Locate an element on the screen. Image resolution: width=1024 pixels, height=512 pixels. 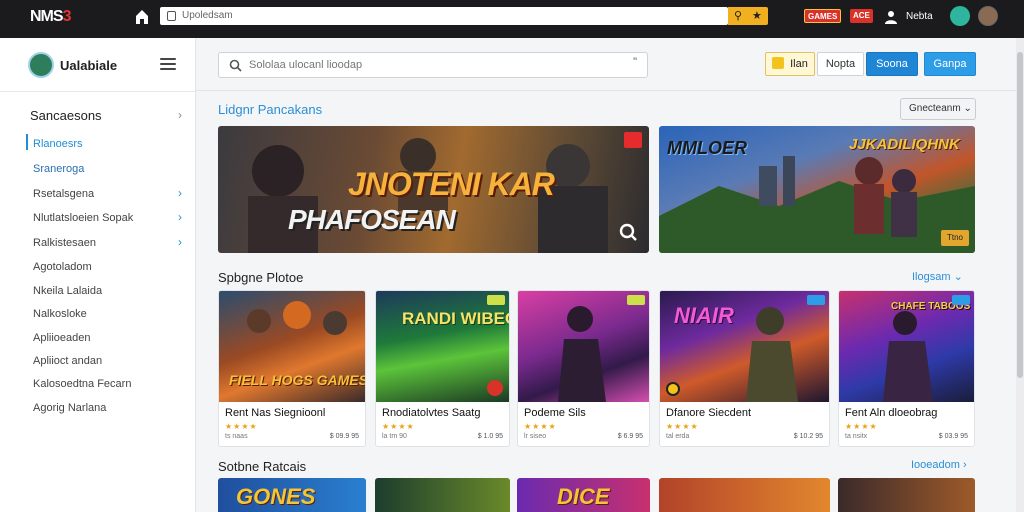
sidebar-item-1: Rlanoesrs is located at coordinates (58, 144).